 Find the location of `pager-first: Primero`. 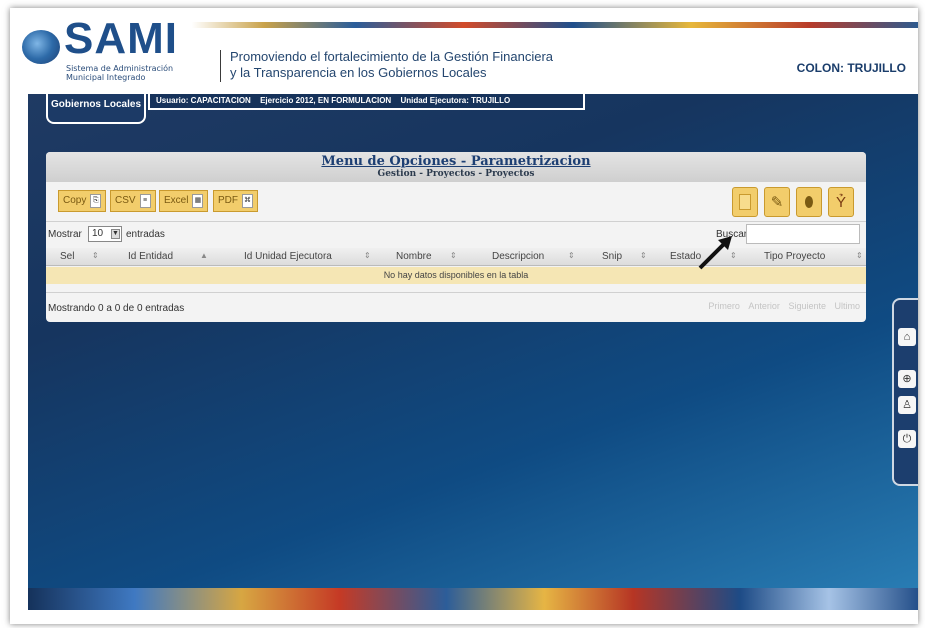

pager-first: Primero is located at coordinates (724, 306).